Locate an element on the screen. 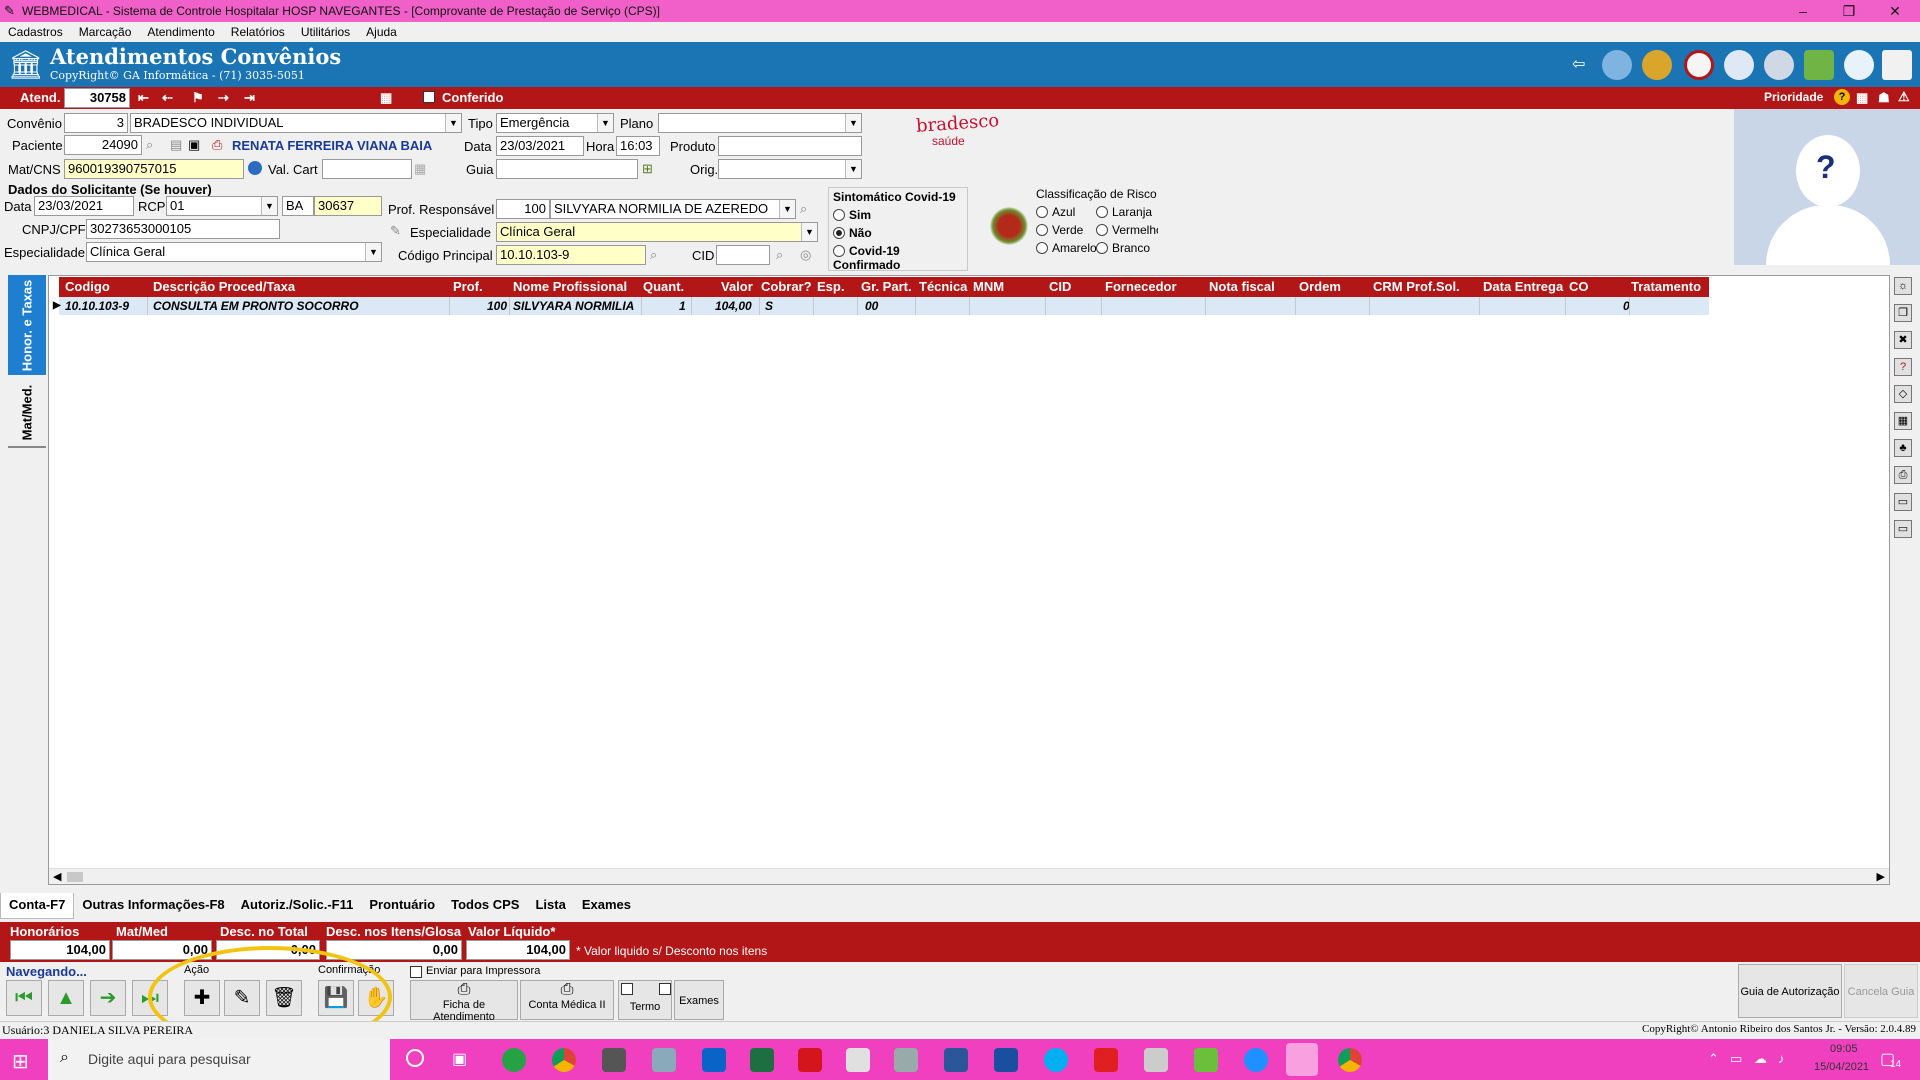 The height and width of the screenshot is (1080, 1920). menu-ajuda: Ajuda is located at coordinates (381, 32).